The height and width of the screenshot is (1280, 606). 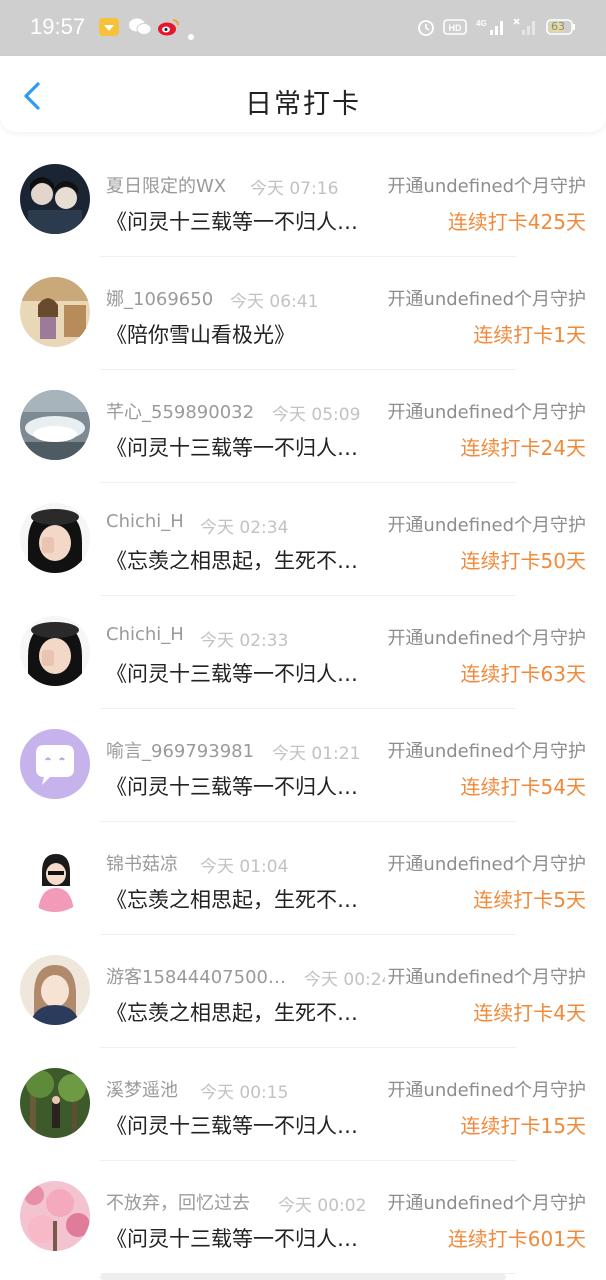 I want to click on streak-label: 连续打卡601天, so click(x=516, y=1239).